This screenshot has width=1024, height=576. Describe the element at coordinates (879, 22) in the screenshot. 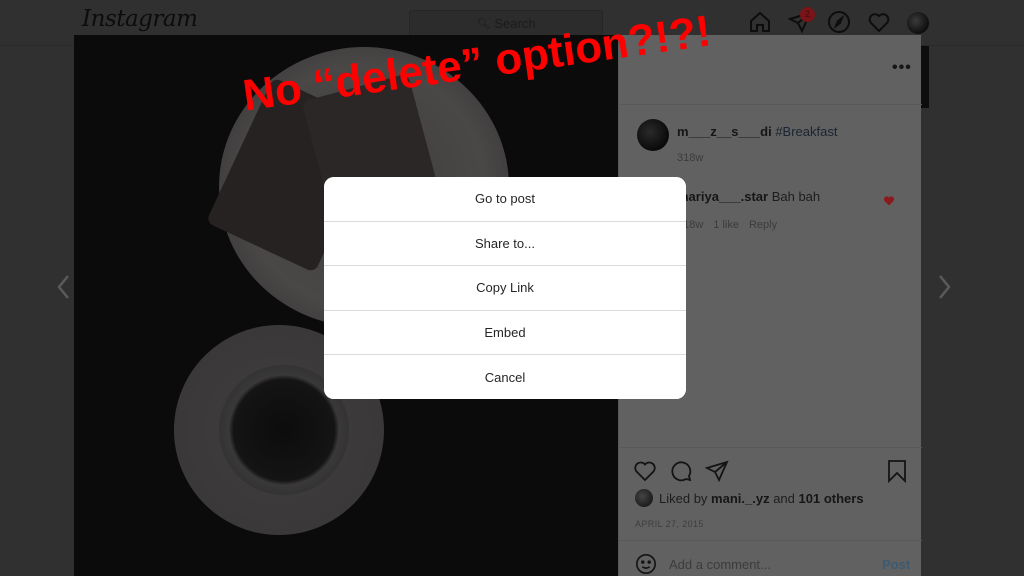

I see `activity-heart-icon` at that location.